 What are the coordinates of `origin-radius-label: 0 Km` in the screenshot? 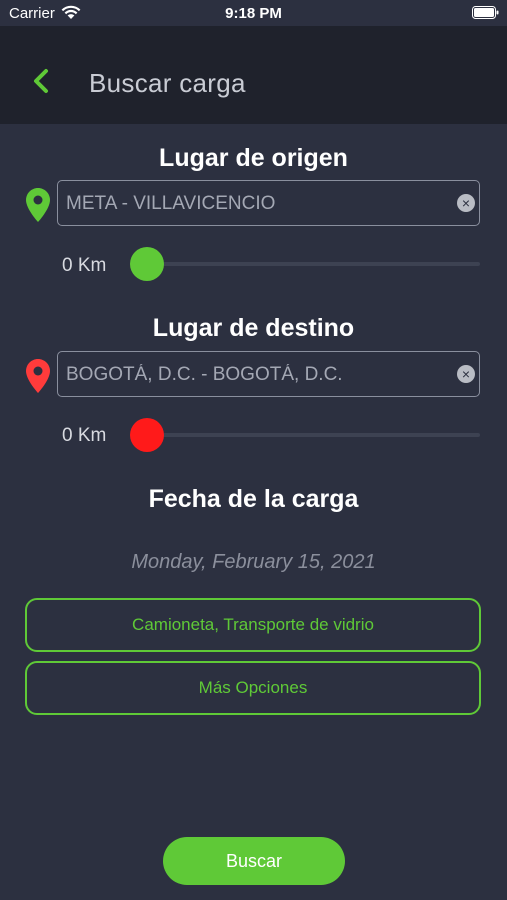 It's located at (84, 265).